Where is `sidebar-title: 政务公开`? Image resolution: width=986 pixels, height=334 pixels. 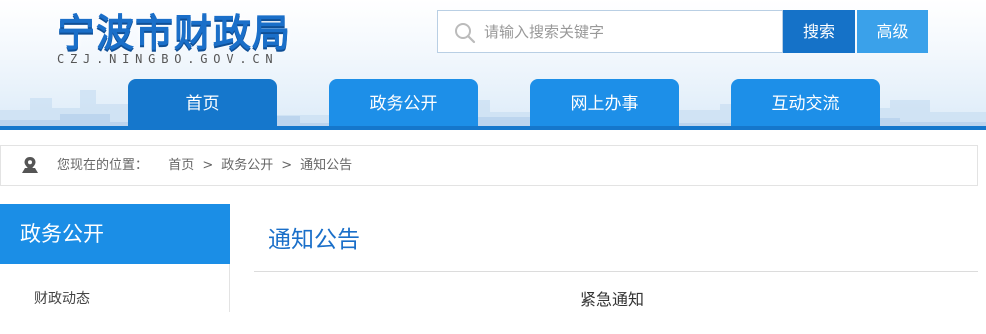
sidebar-title: 政务公开 is located at coordinates (115, 234).